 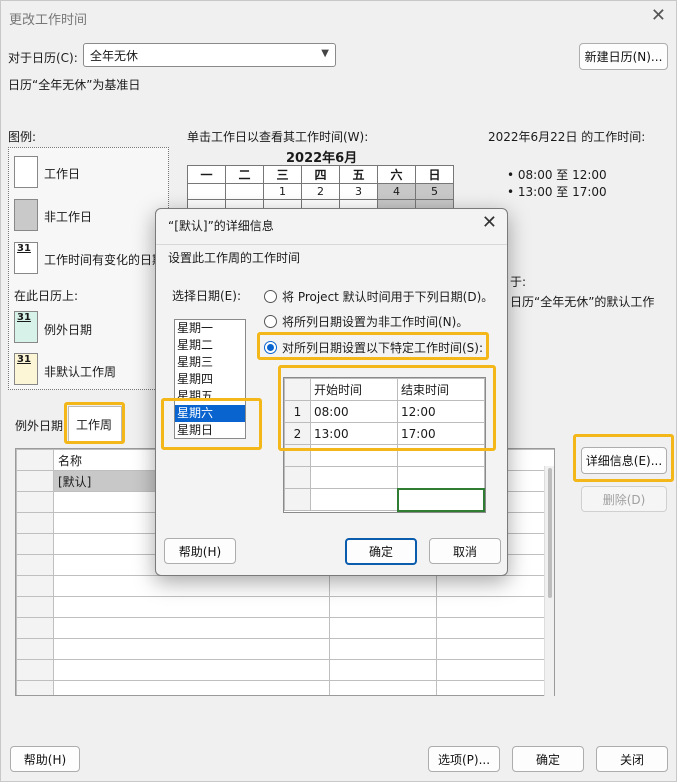 I want to click on changed-hours-swatch: 31, so click(x=26, y=258).